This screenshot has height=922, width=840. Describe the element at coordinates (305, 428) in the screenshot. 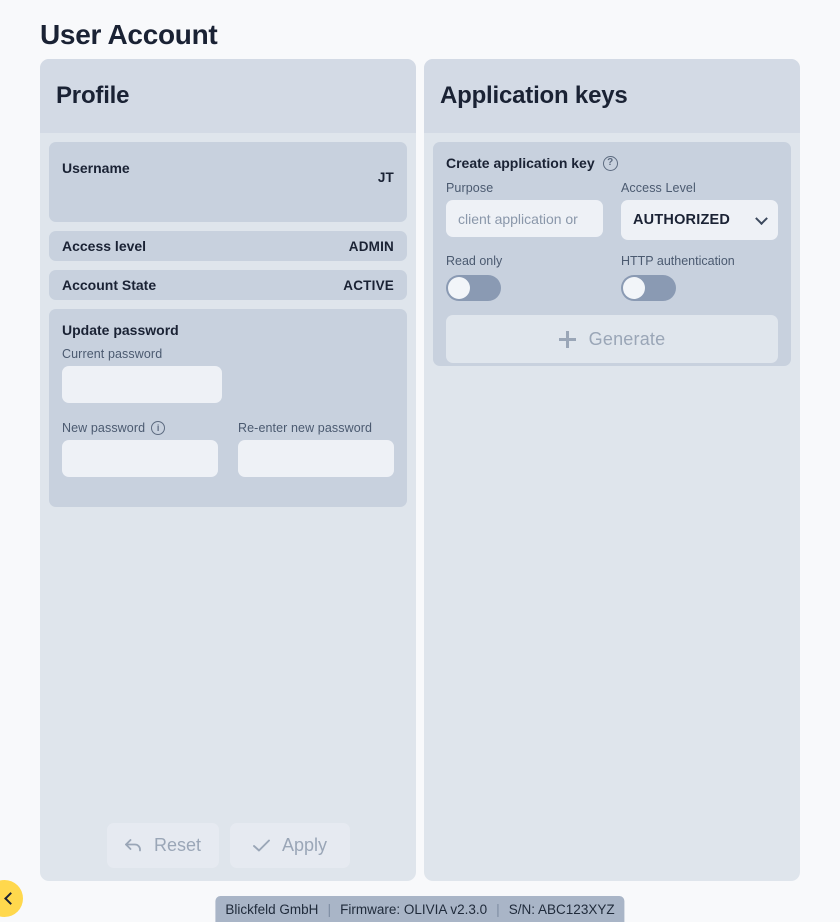

I see `reenter-password-label-text: Re-enter new password` at that location.